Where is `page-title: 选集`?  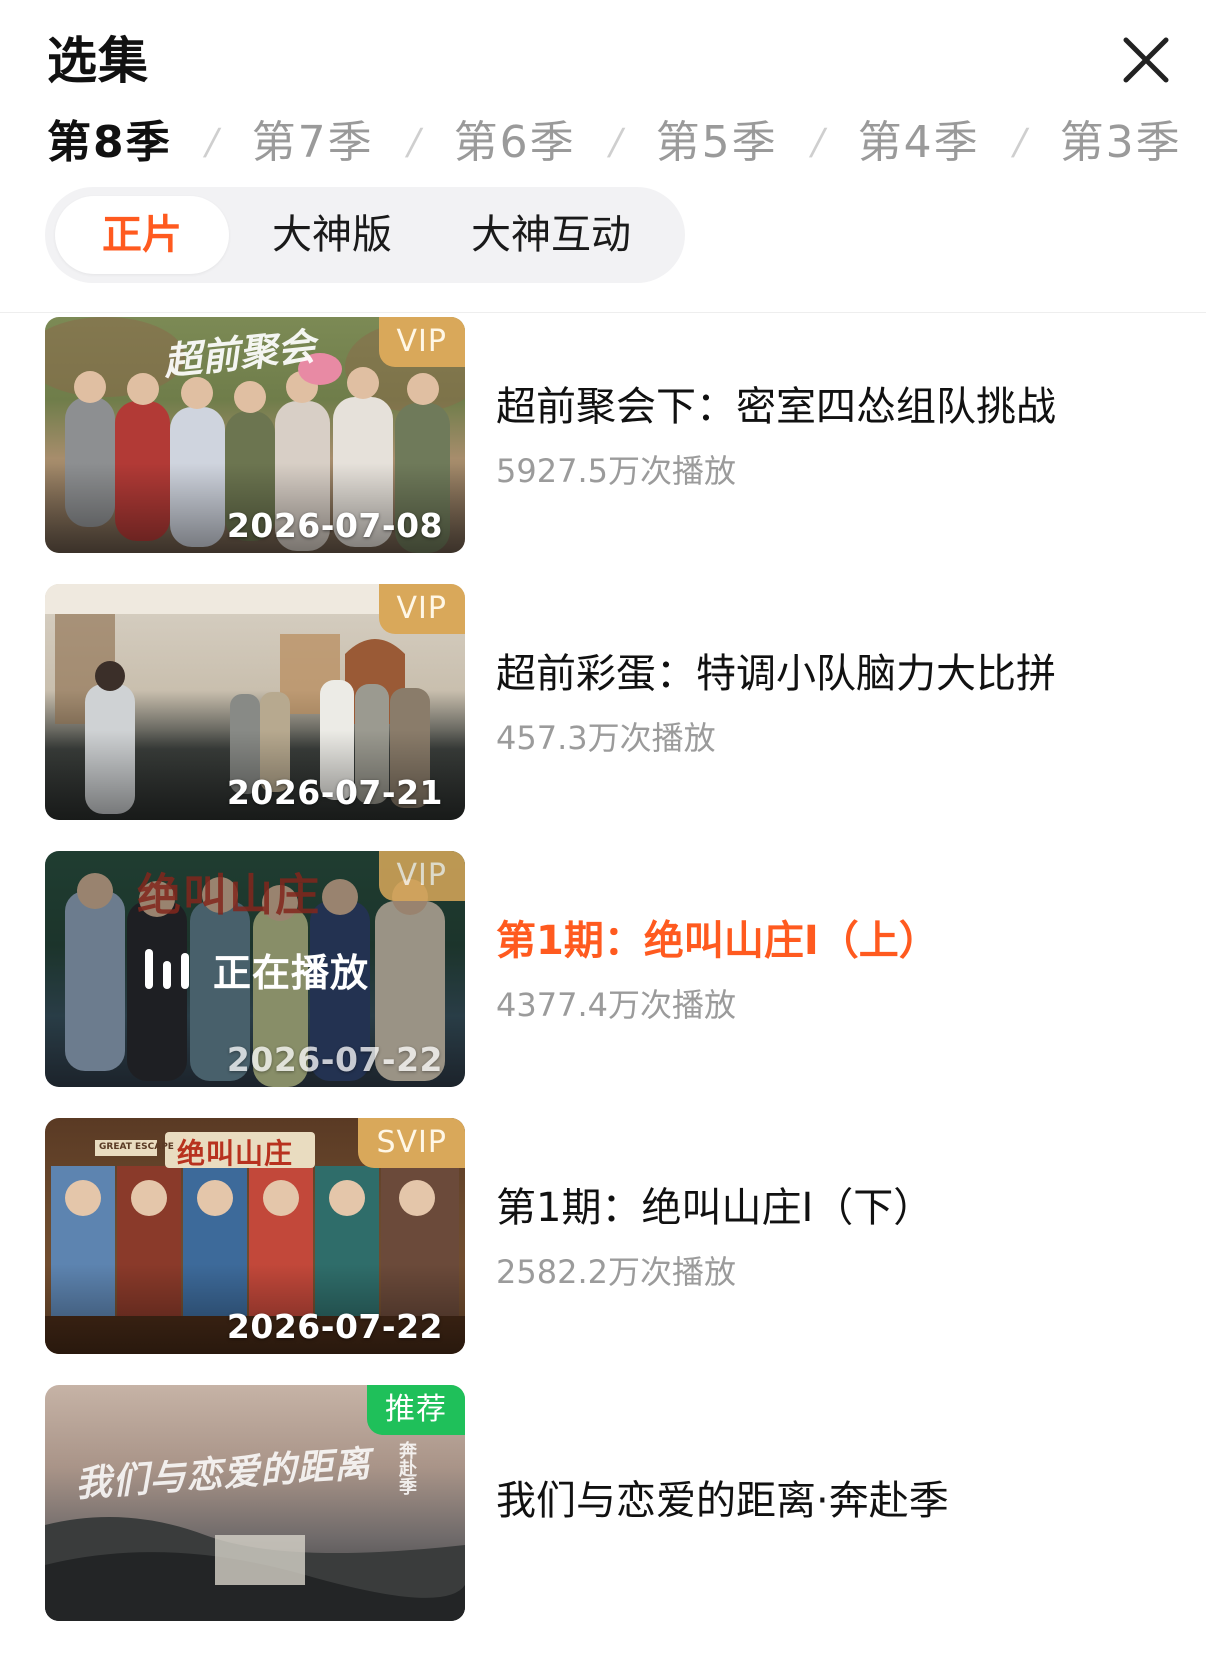
page-title: 选集 is located at coordinates (98, 61).